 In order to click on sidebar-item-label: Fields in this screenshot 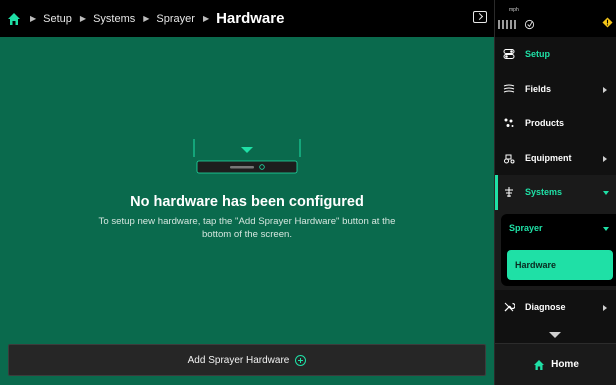, I will do `click(538, 88)`.